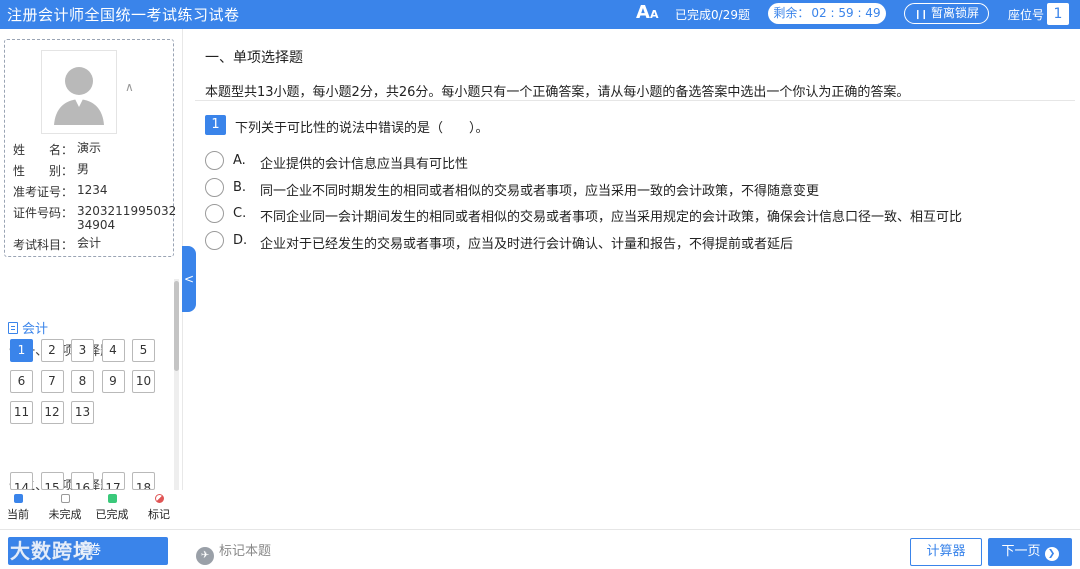 The width and height of the screenshot is (1080, 569). What do you see at coordinates (21, 481) in the screenshot?
I see `question-nav-button: 14` at bounding box center [21, 481].